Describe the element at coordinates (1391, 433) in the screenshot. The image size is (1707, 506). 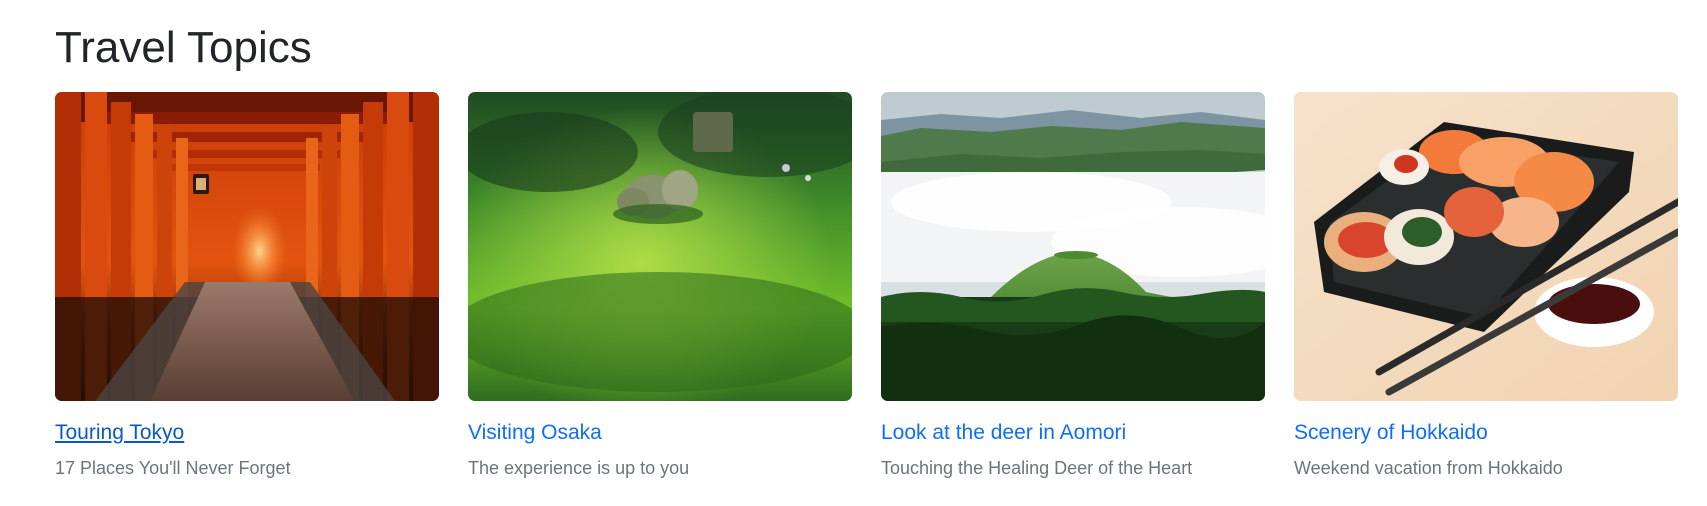
I see `card-title-link: Scenery of Hokkaido` at that location.